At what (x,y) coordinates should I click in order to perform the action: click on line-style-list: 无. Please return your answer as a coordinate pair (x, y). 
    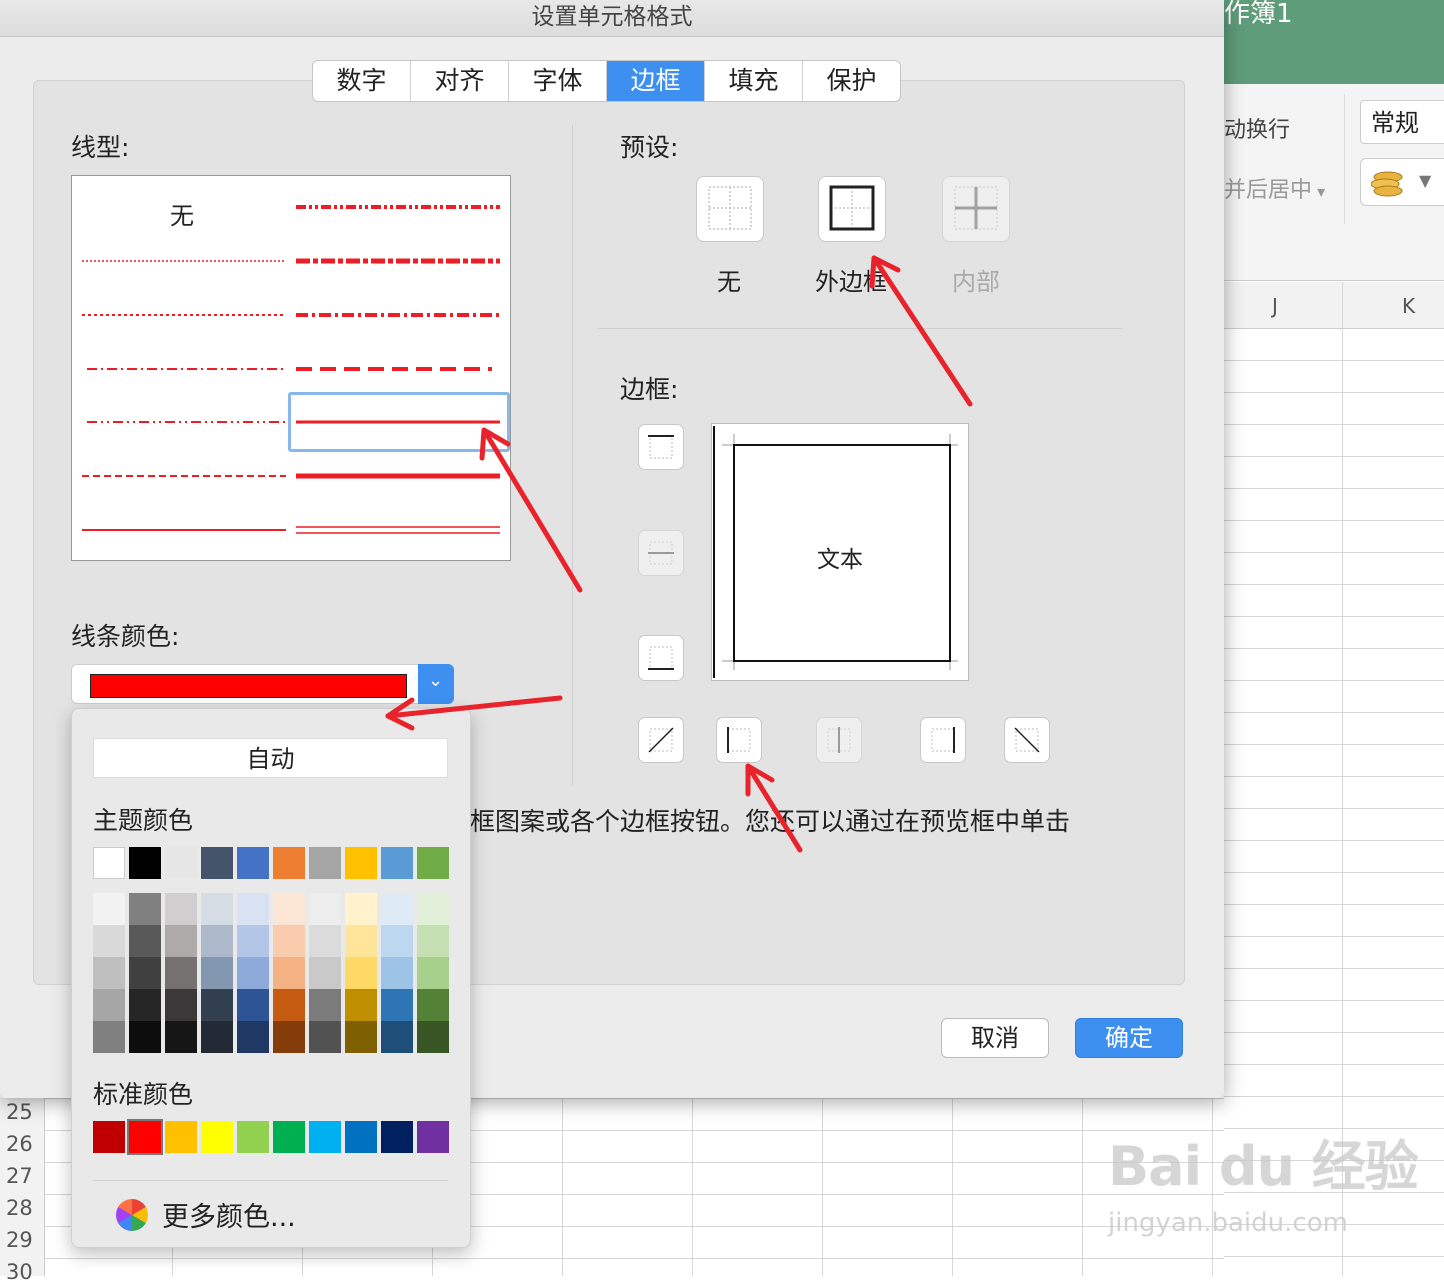
    Looking at the image, I should click on (291, 368).